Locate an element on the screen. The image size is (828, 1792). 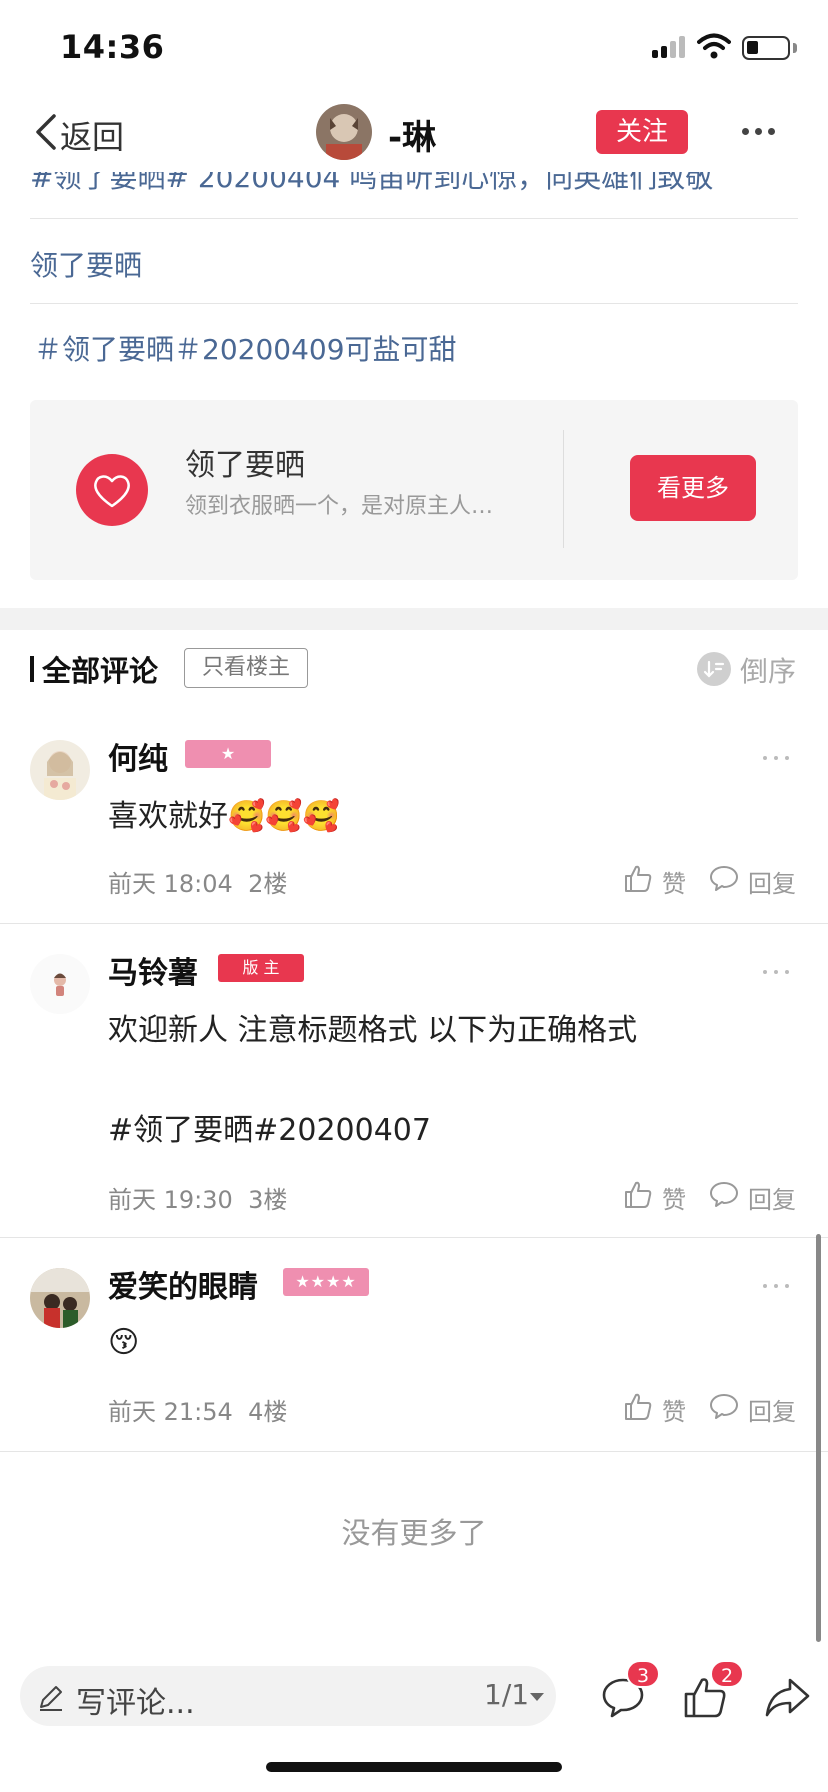
comment-body: 欢迎新人 注意标题格式 以下为正确格式 #领了要晒#20200407 is located at coordinates (373, 1080).